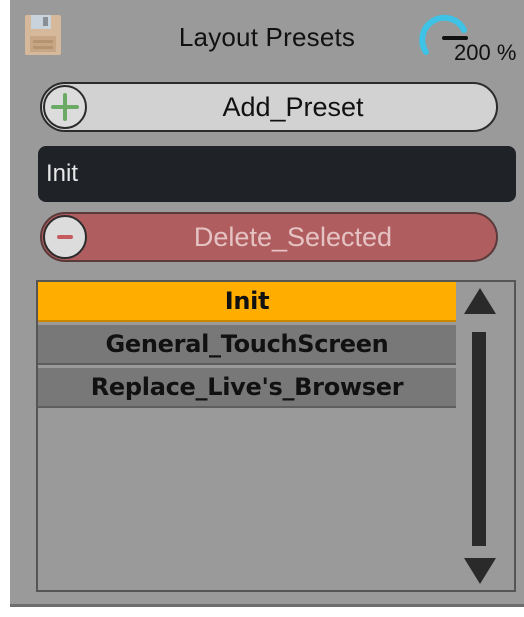 The image size is (524, 617). I want to click on add-preset-label: Add_Preset, so click(293, 106).